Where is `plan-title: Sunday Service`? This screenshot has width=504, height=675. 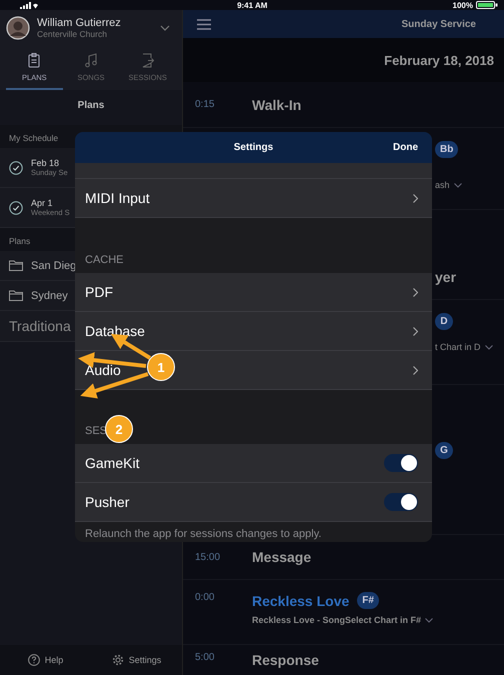 plan-title: Sunday Service is located at coordinates (439, 24).